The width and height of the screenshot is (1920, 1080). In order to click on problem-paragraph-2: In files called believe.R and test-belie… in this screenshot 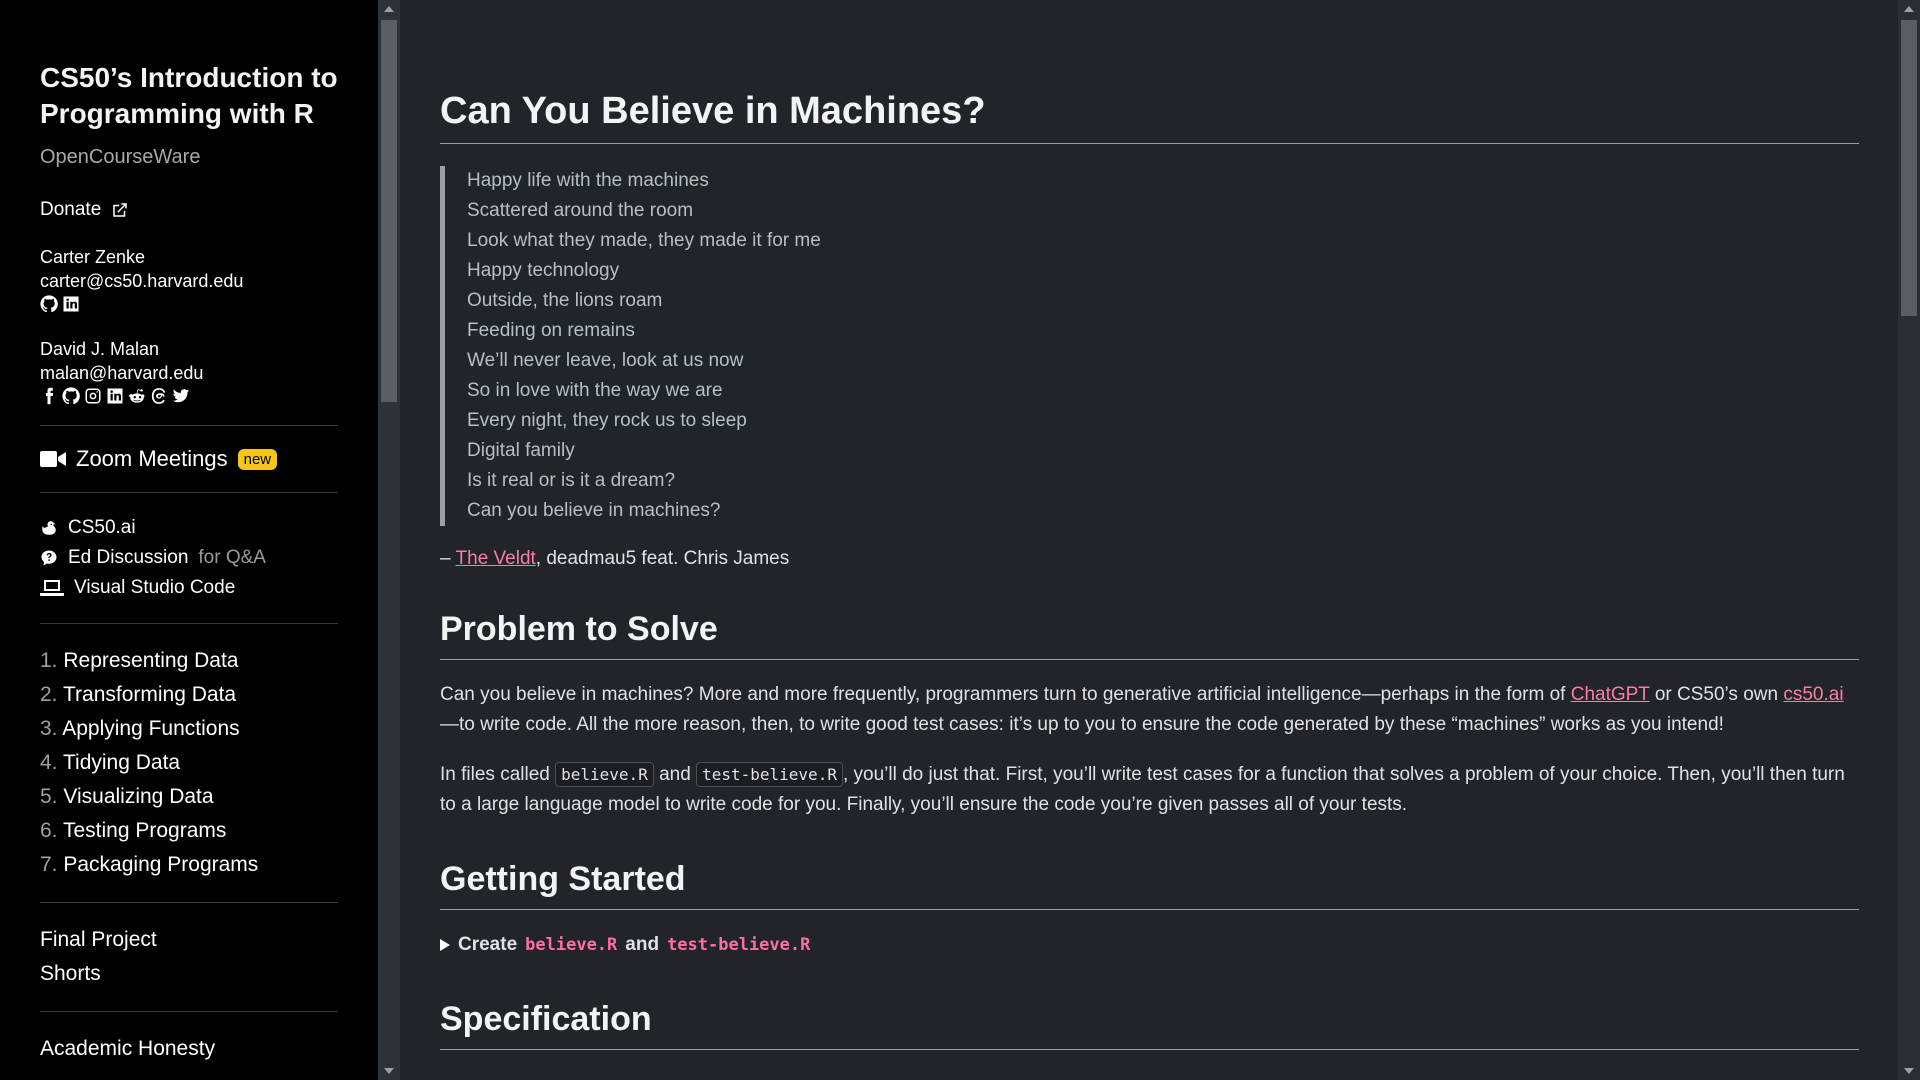, I will do `click(1142, 788)`.